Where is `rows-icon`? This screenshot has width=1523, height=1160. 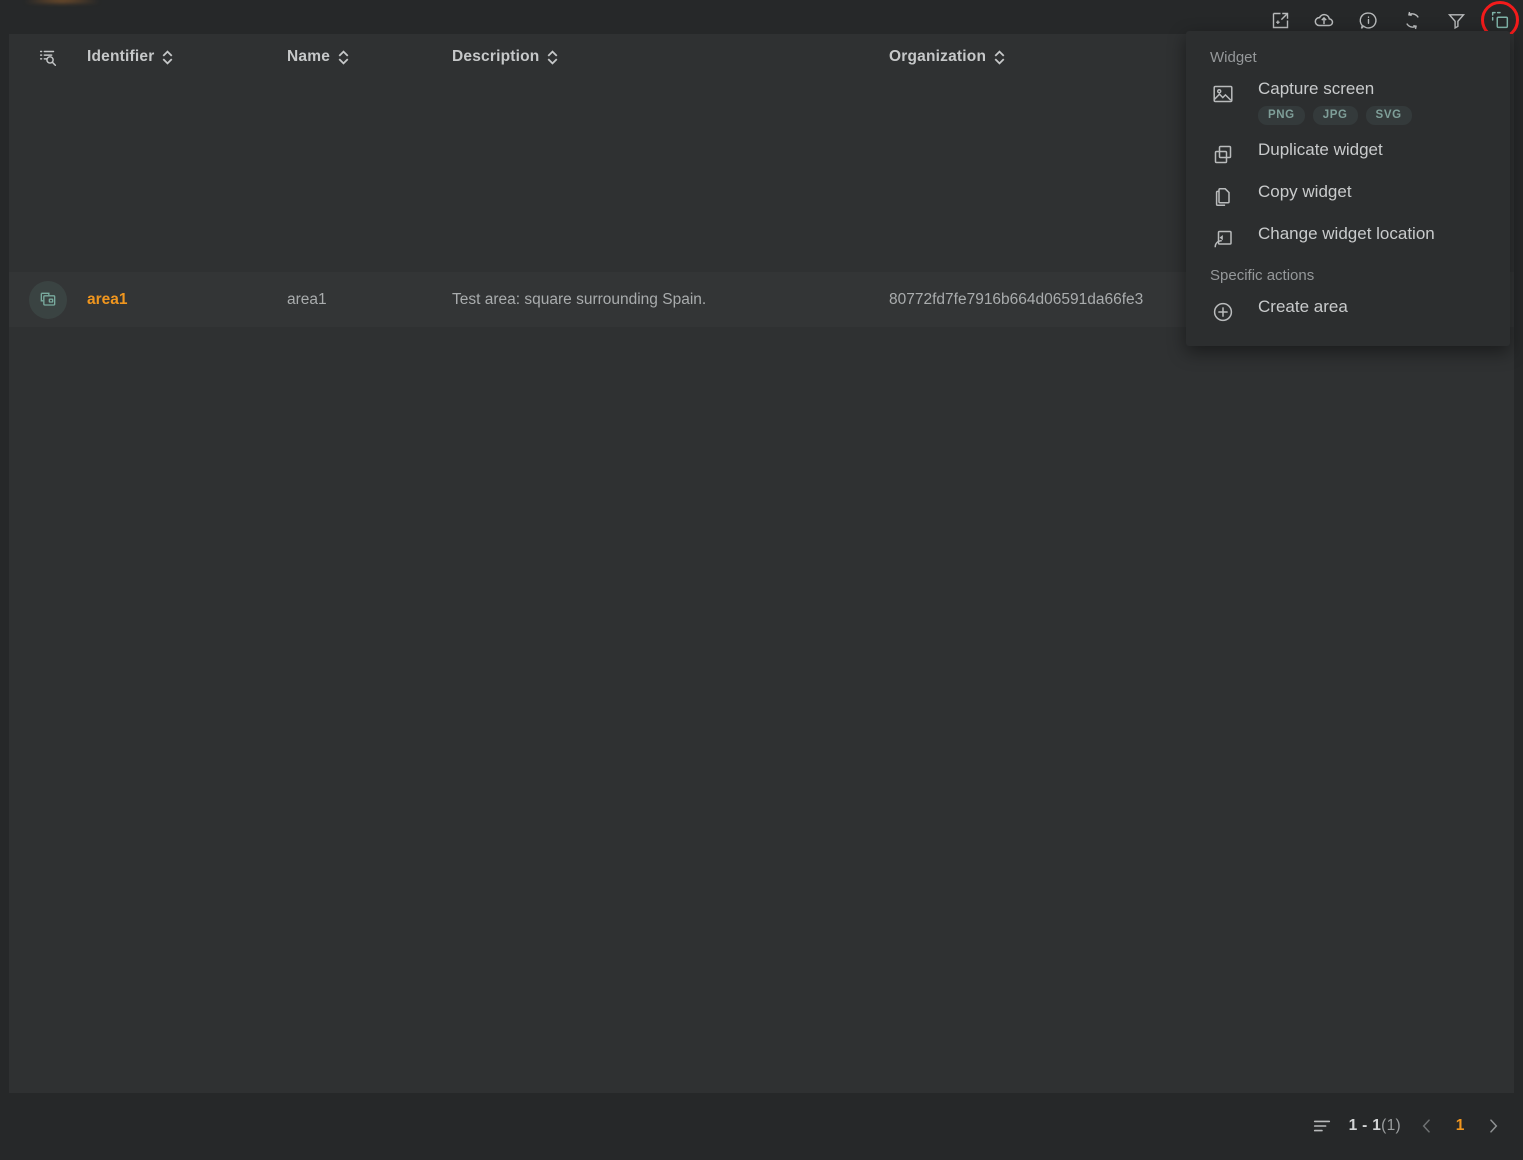
rows-icon is located at coordinates (1322, 1126).